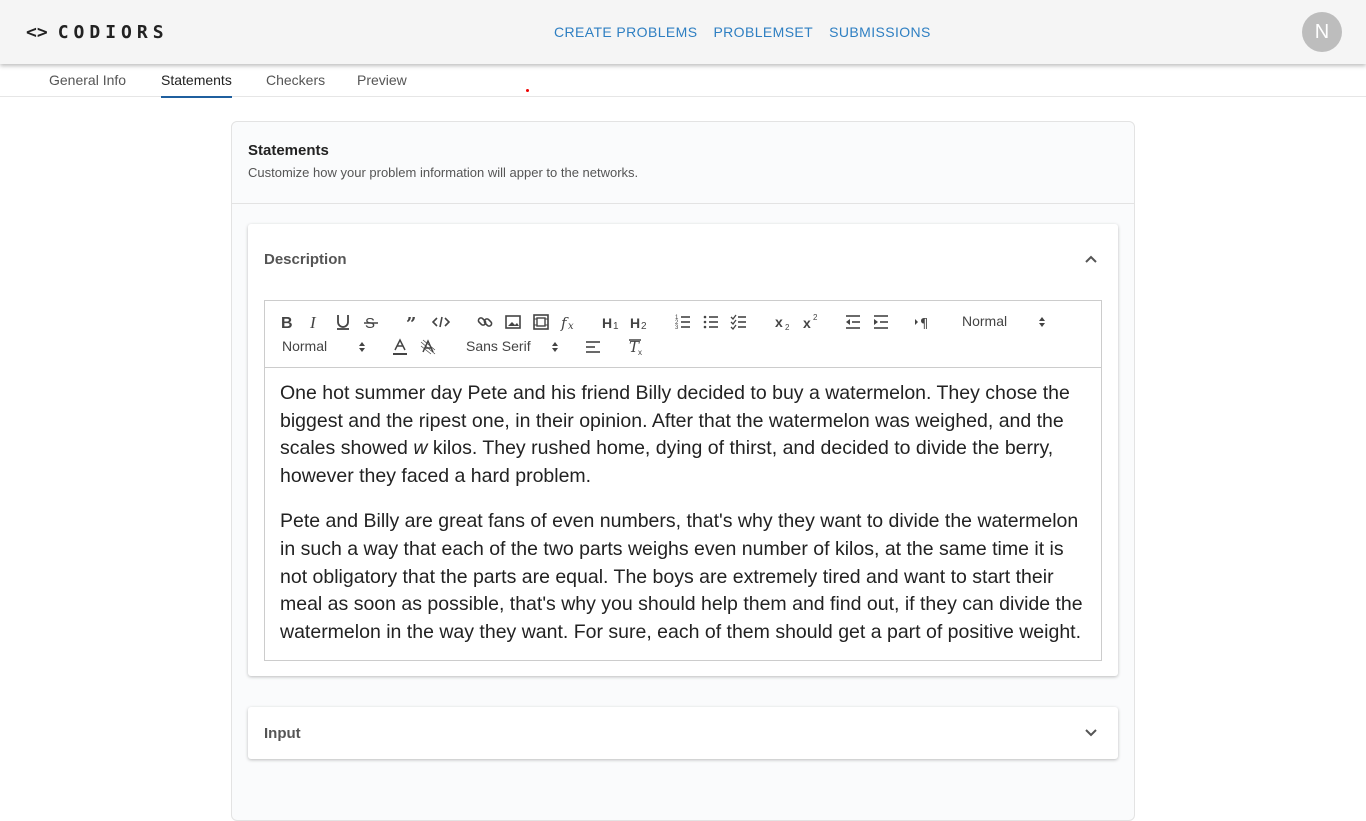 The height and width of the screenshot is (821, 1366). I want to click on h1-icon: H1, so click(611, 322).